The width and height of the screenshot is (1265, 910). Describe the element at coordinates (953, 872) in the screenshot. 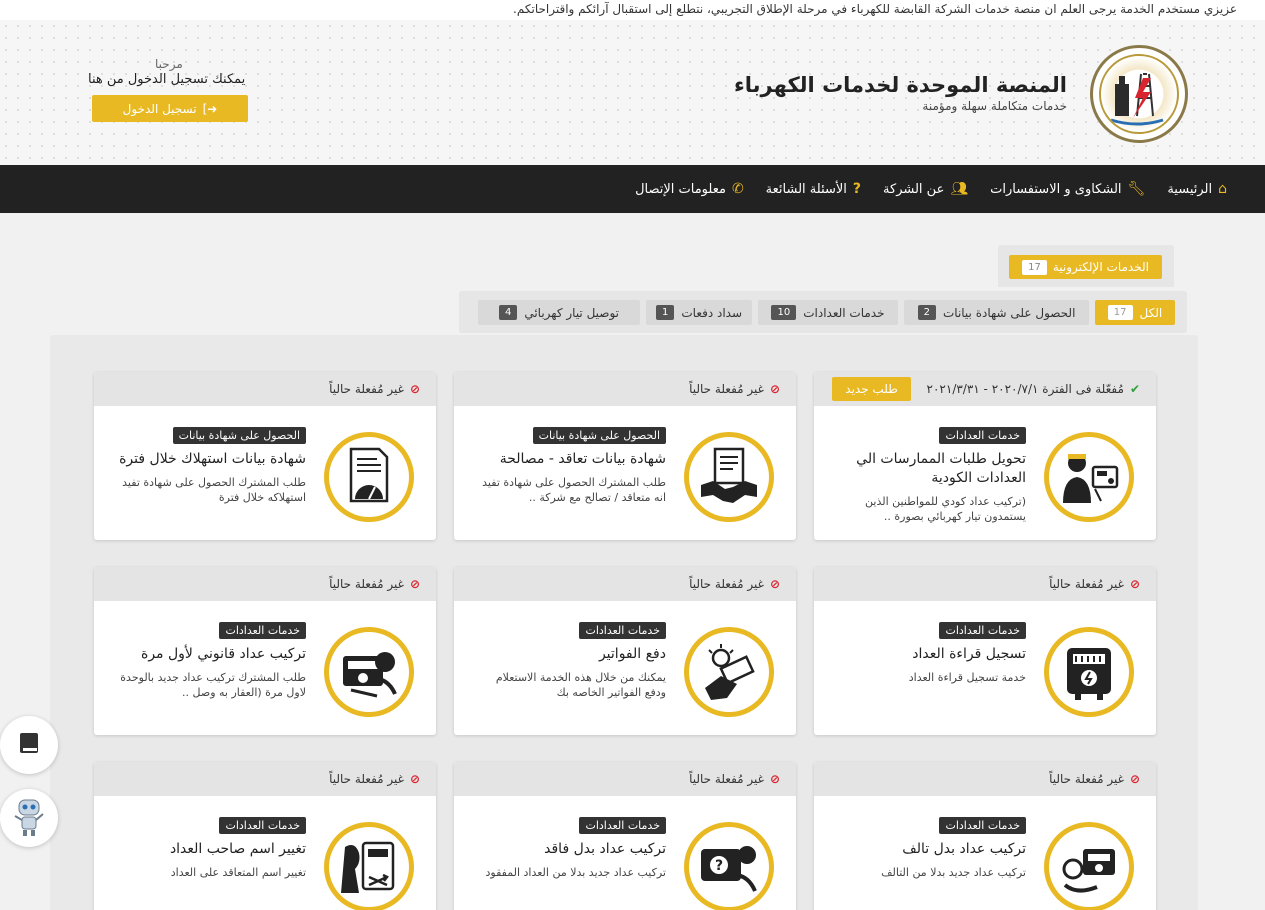

I see `card-description: تركيب عداد جديد بدلا من التالف` at that location.